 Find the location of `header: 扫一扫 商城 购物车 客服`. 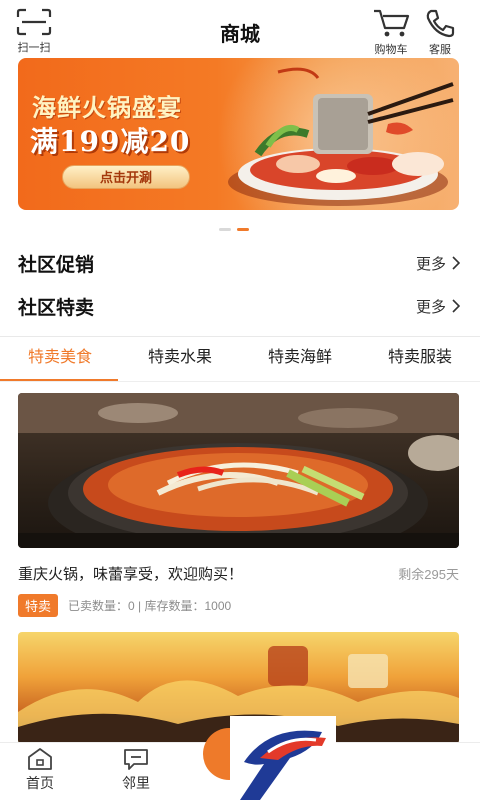

header: 扫一扫 商城 购物车 客服 is located at coordinates (240, 29).